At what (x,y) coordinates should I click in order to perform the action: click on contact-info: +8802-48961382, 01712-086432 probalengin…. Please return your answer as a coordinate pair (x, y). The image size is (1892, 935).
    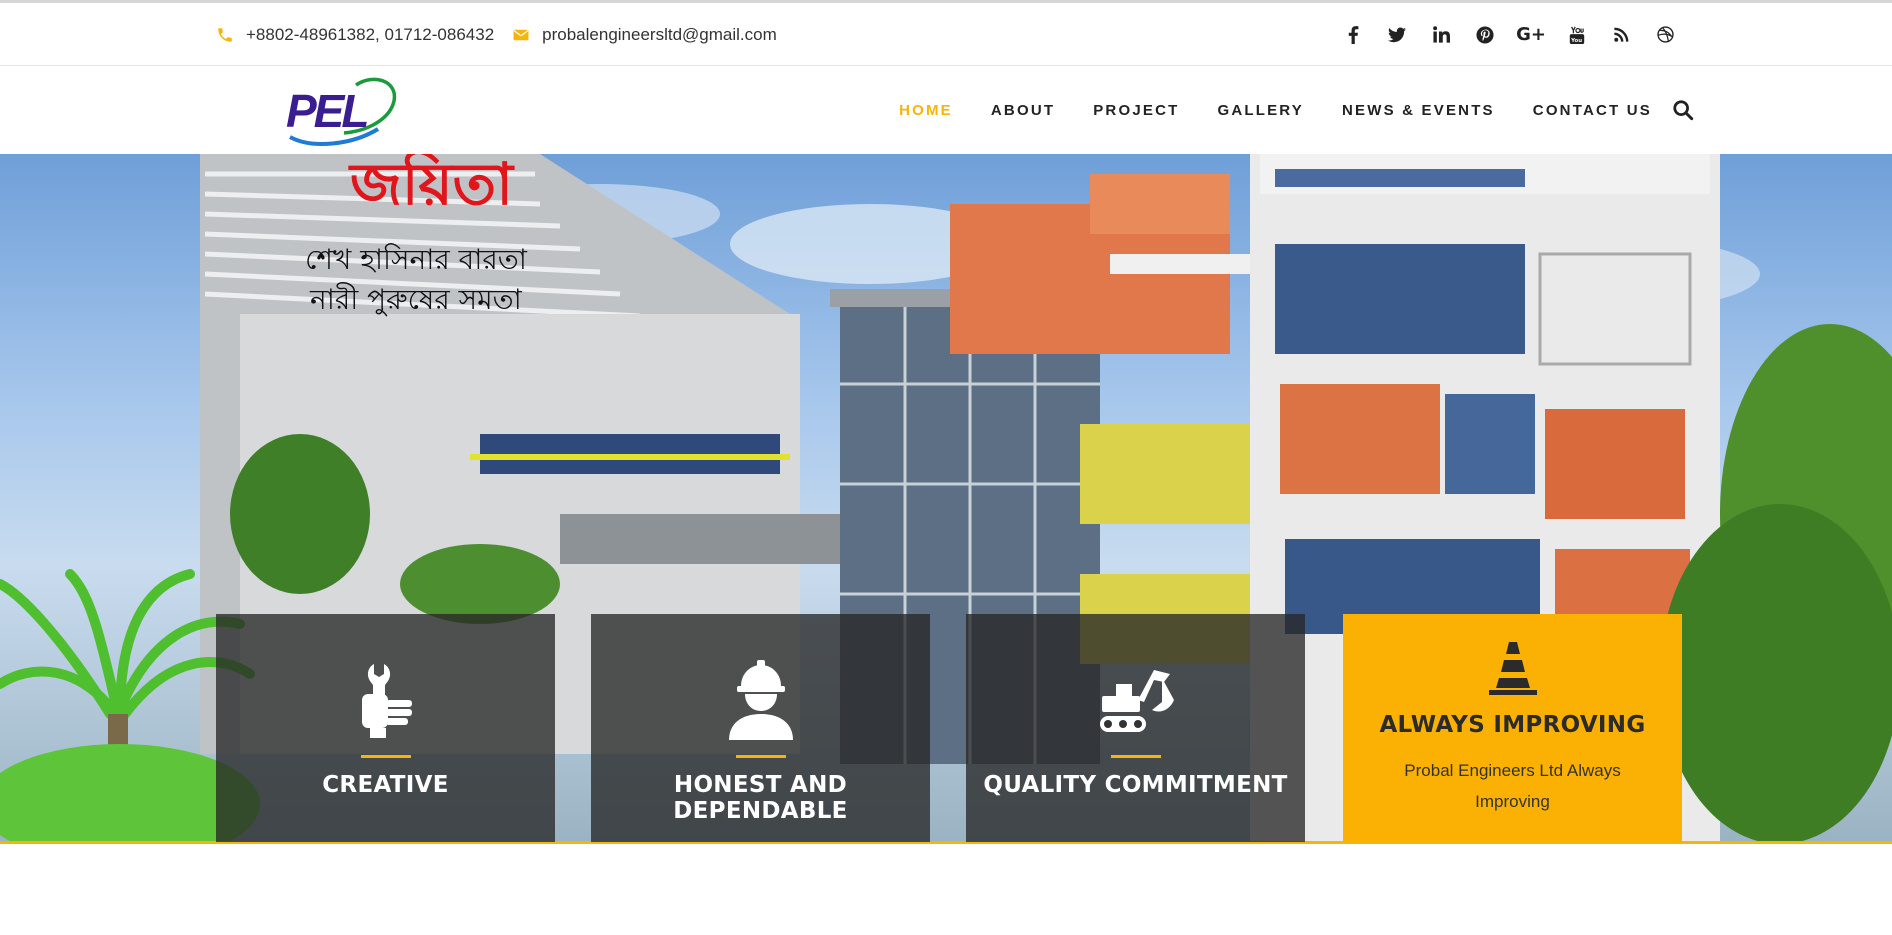
    Looking at the image, I should click on (499, 34).